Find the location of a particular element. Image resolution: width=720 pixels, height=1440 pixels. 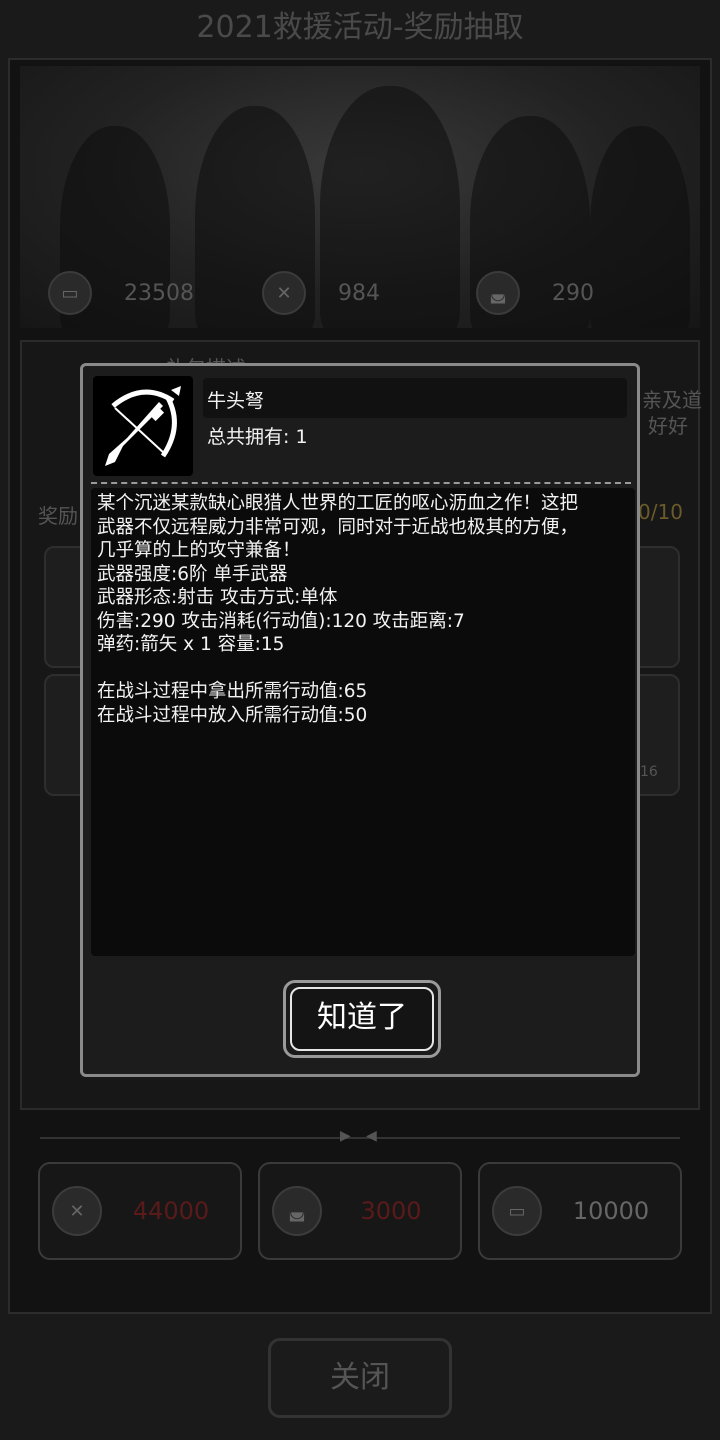

stat-cars: ◛ 290 is located at coordinates (535, 293).